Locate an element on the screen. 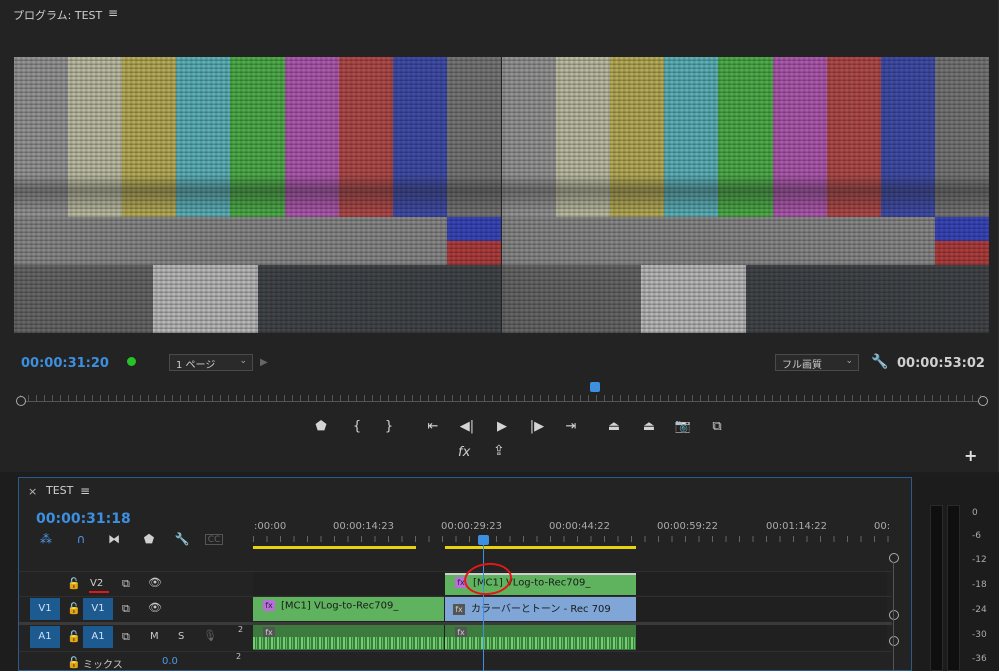  lift-button: ⏏ is located at coordinates (614, 426).